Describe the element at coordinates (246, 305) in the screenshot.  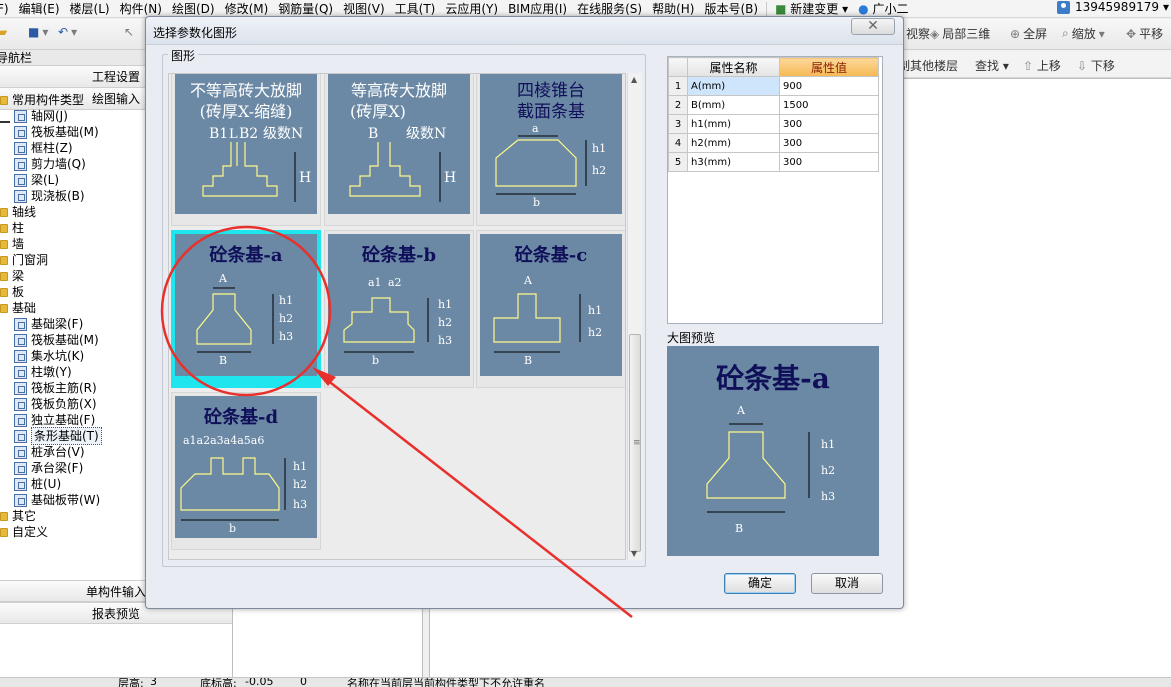
I see `shape-thumbnail: 砼条基-a A h1 h2 h3 B` at that location.